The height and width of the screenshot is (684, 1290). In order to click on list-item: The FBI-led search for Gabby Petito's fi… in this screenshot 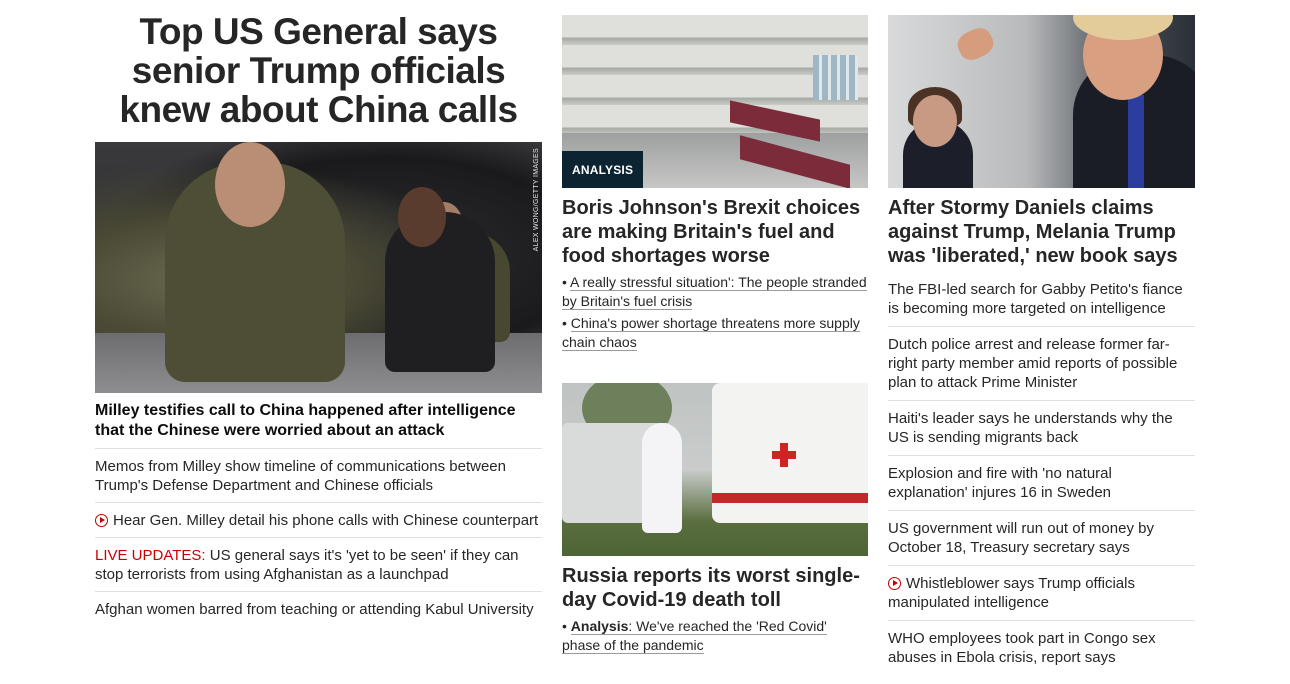, I will do `click(1041, 302)`.